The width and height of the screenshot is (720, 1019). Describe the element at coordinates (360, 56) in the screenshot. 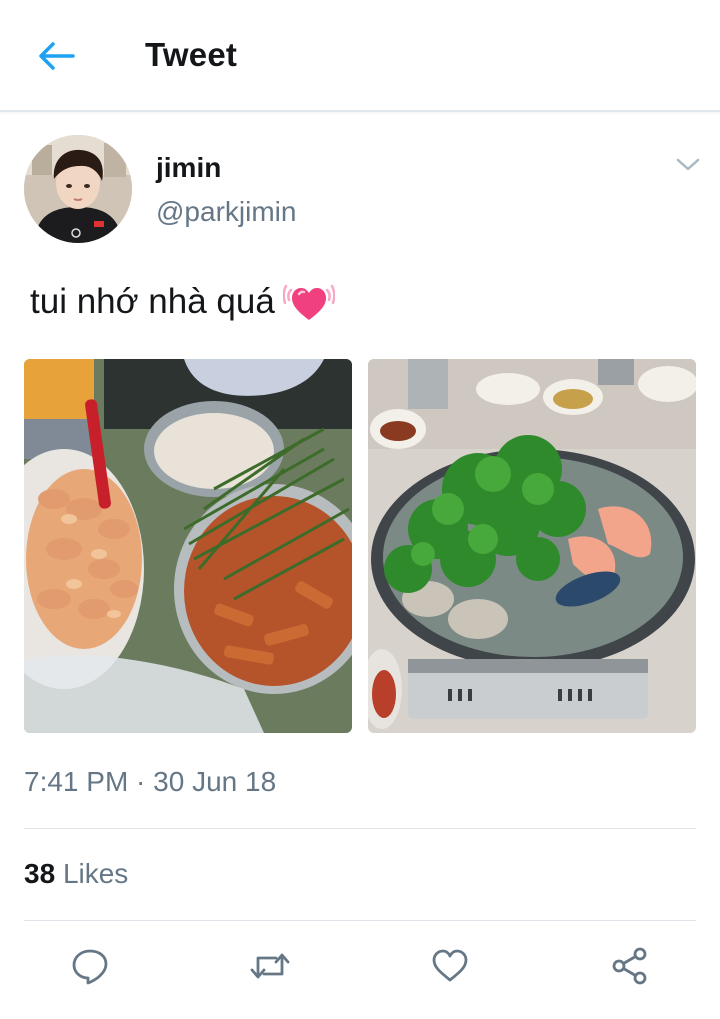

I see `top-app-bar: Tweet` at that location.